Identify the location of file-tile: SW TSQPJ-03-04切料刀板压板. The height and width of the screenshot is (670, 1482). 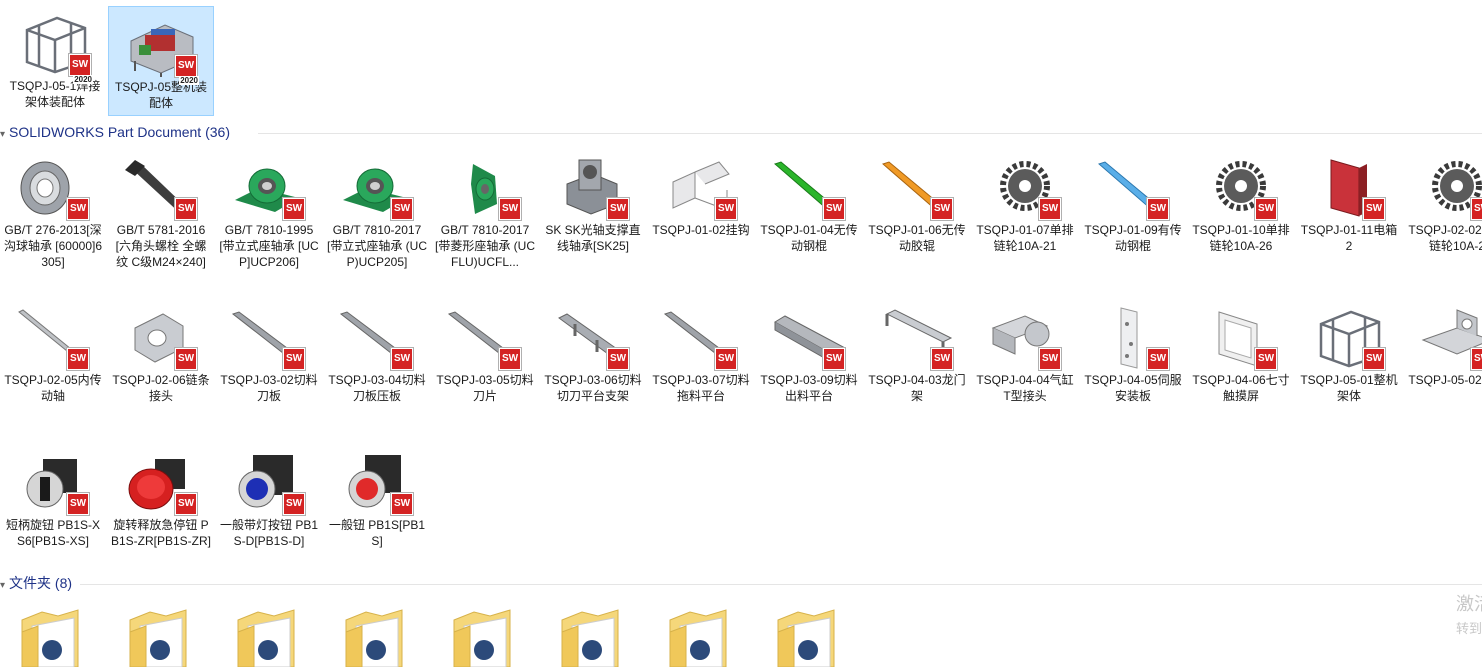
(377, 355).